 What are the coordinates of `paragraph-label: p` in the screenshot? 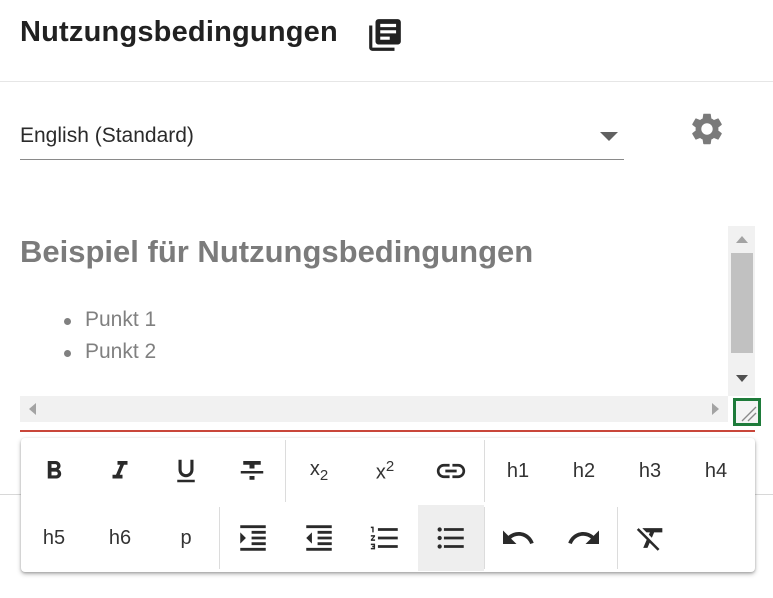 It's located at (186, 537).